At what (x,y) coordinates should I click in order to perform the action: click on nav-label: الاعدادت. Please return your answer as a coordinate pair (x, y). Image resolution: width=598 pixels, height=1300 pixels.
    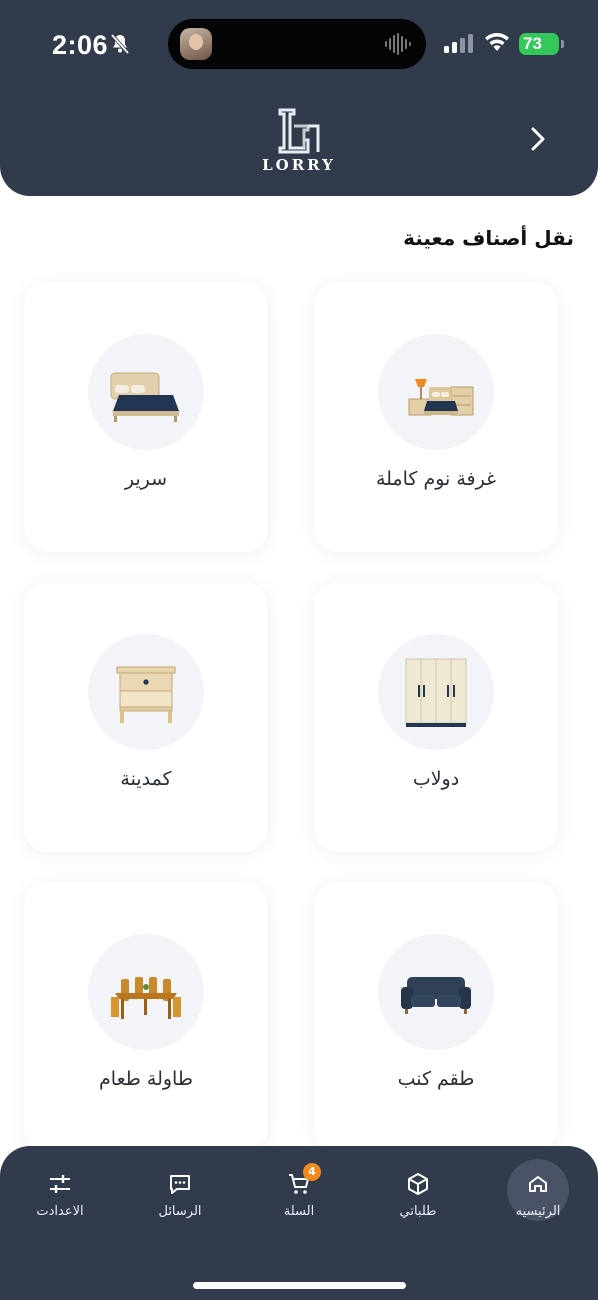
    Looking at the image, I should click on (60, 1211).